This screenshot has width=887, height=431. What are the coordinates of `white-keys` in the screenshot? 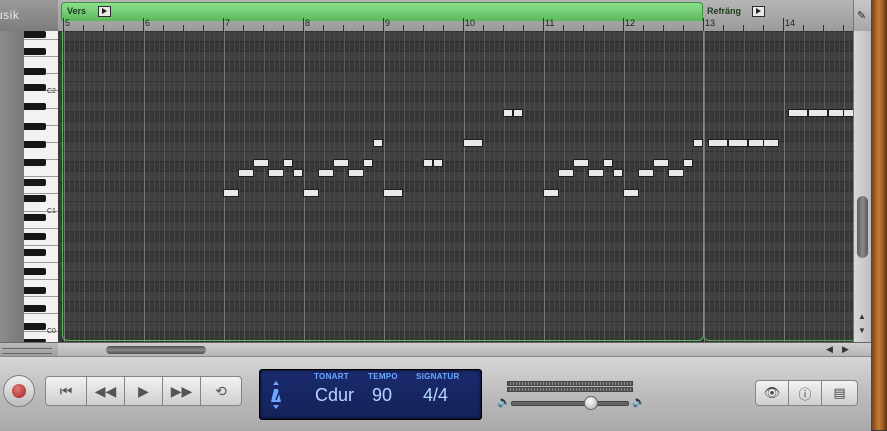 It's located at (41, 186).